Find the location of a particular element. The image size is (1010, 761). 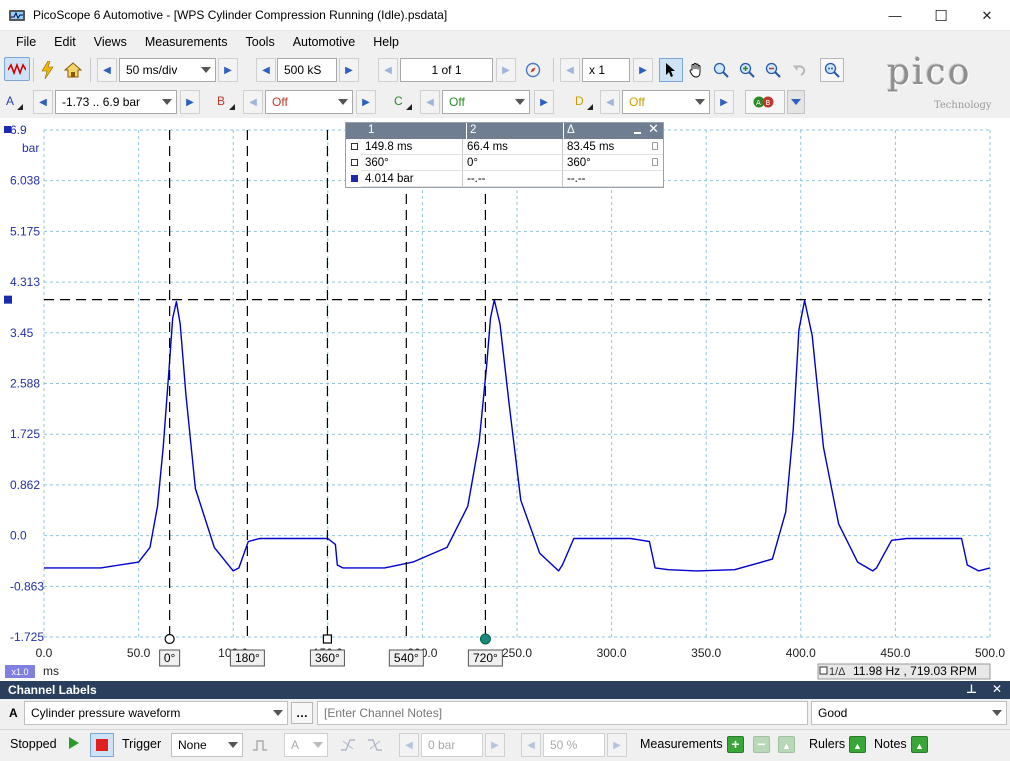

select-tool-button is located at coordinates (671, 70).